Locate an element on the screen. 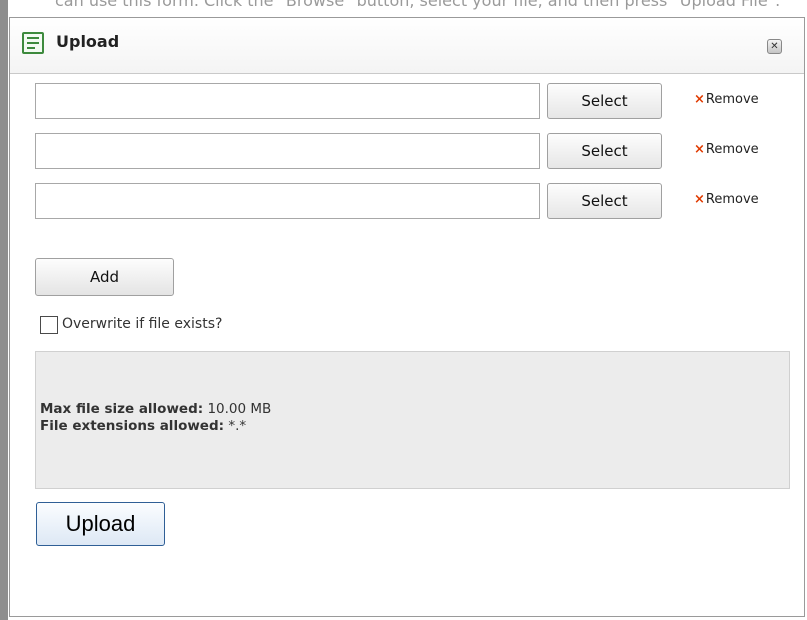 Image resolution: width=807 pixels, height=620 pixels. remove-link-3: ×Remove is located at coordinates (726, 199).